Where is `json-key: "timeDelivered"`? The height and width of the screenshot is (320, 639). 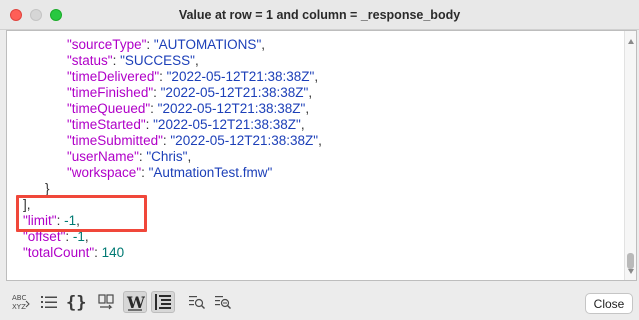 json-key: "timeDelivered" is located at coordinates (113, 76).